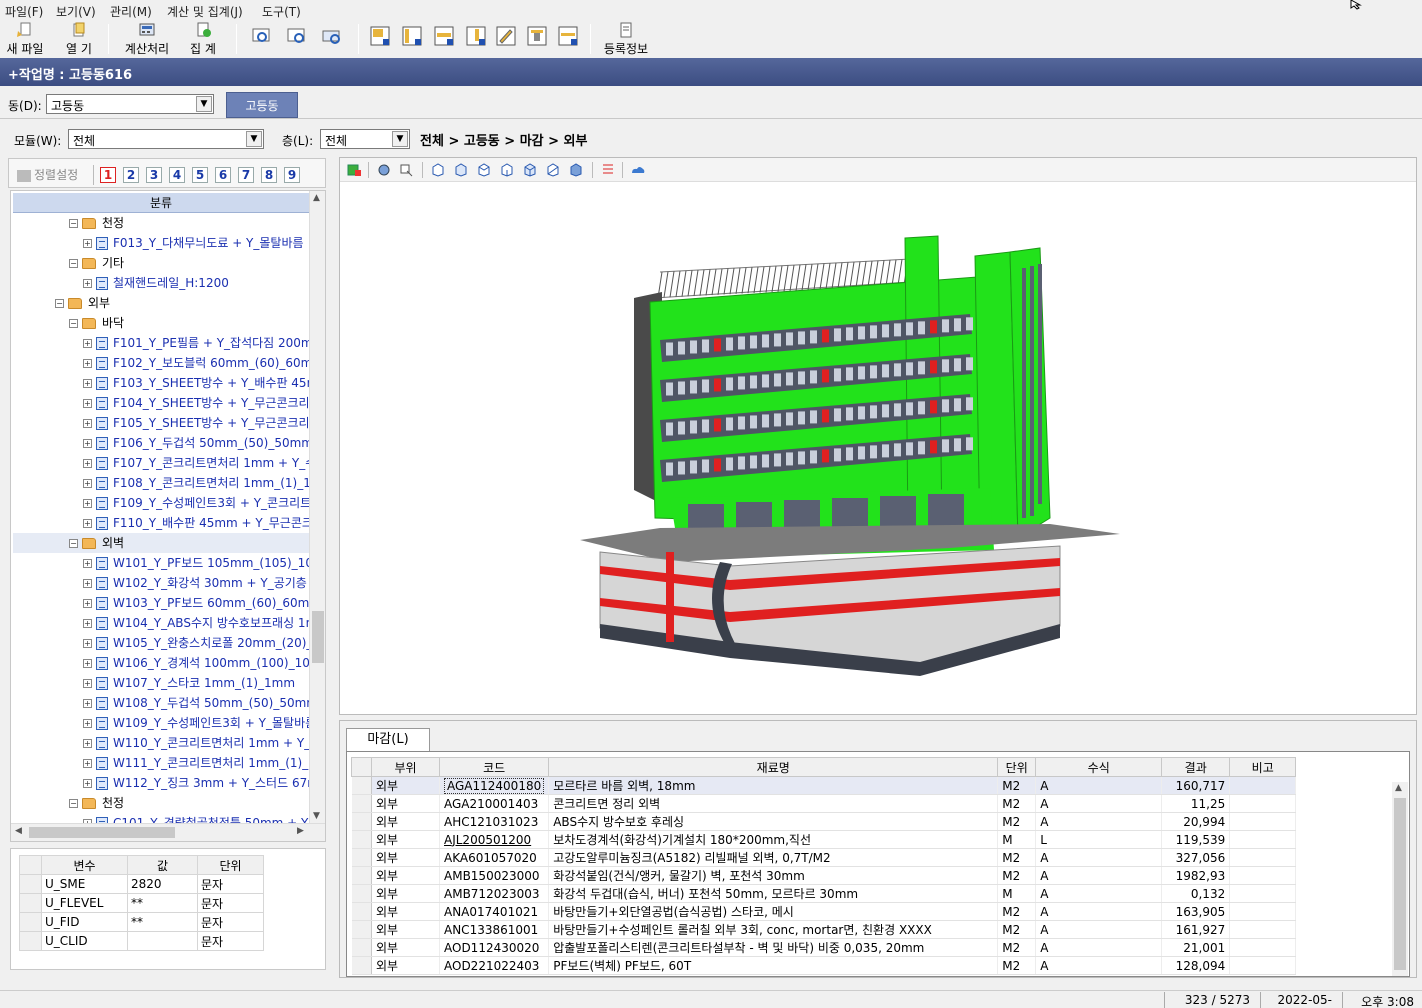 This screenshot has width=1422, height=1008. What do you see at coordinates (161, 323) in the screenshot?
I see `tree-folder: − 바닥` at bounding box center [161, 323].